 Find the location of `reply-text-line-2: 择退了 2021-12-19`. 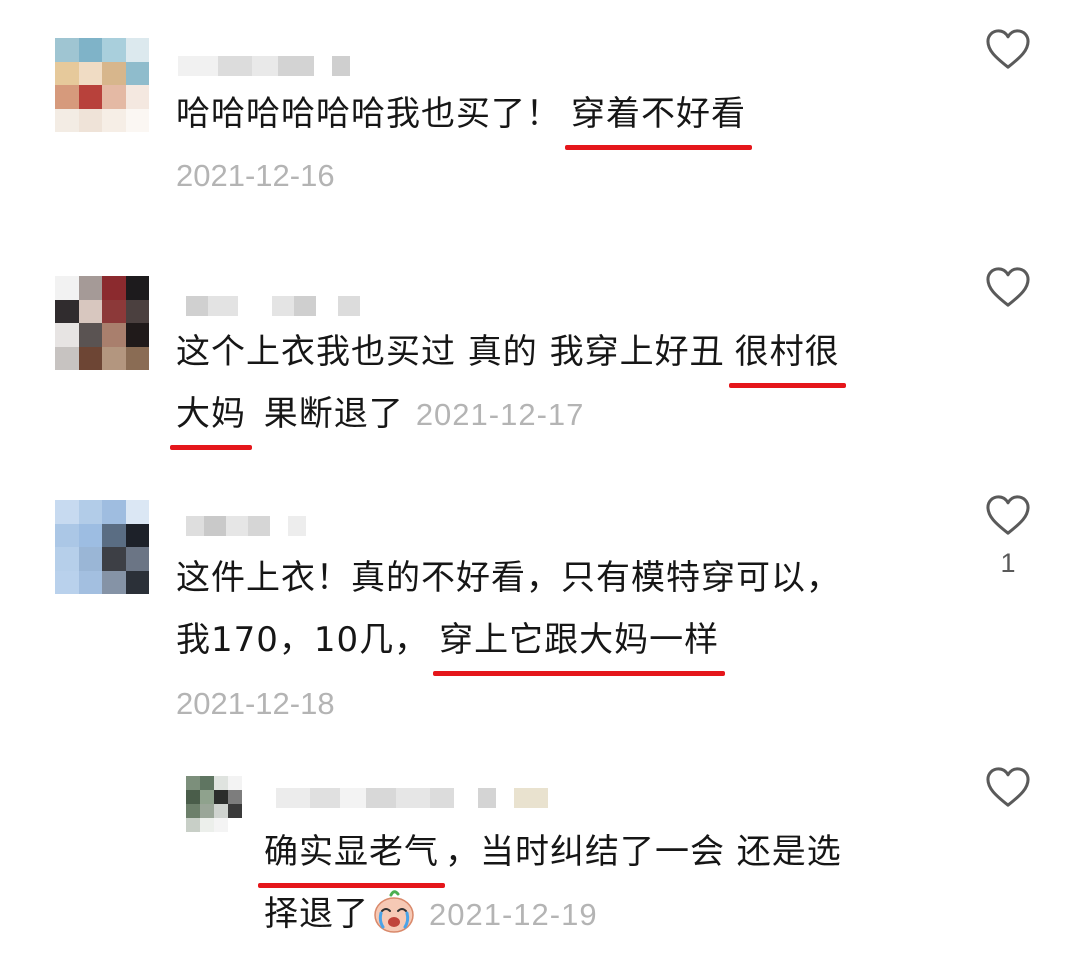

reply-text-line-2: 择退了 2021-12-19 is located at coordinates (431, 914).